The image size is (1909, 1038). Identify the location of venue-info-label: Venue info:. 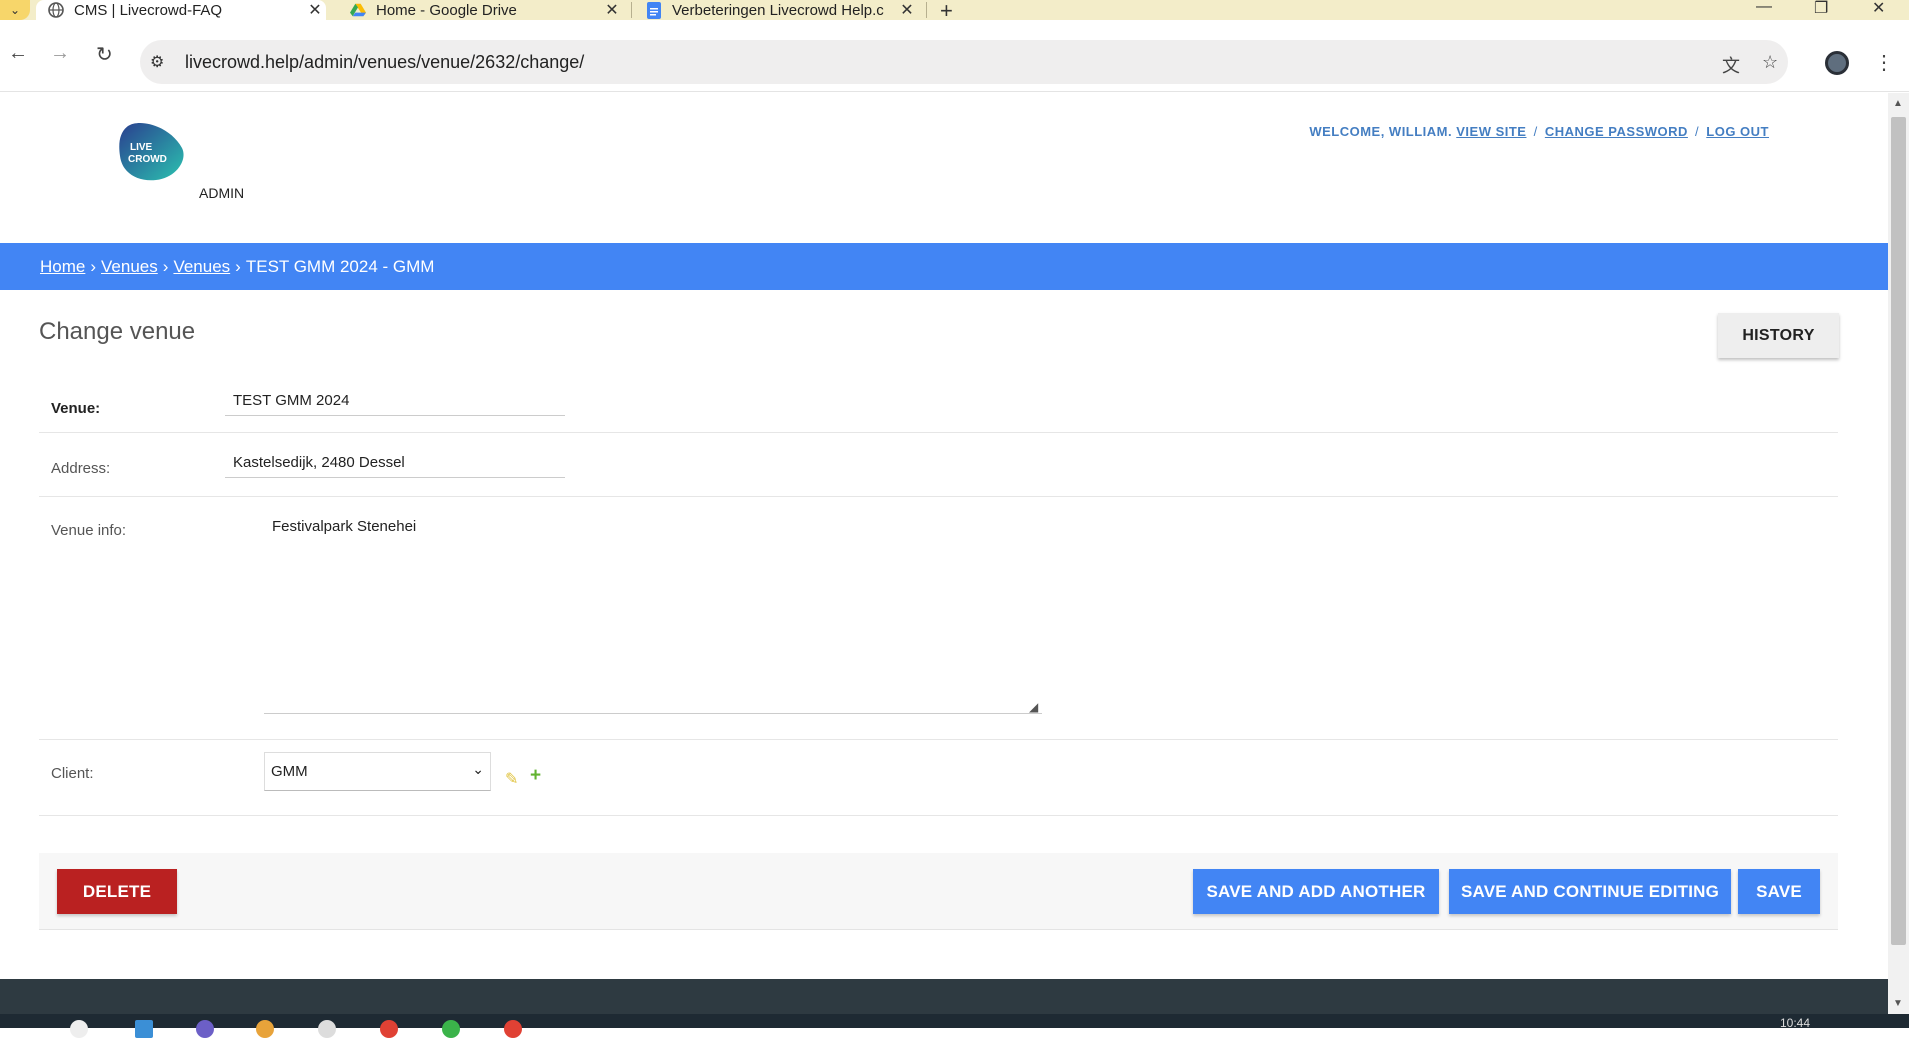
(89, 530).